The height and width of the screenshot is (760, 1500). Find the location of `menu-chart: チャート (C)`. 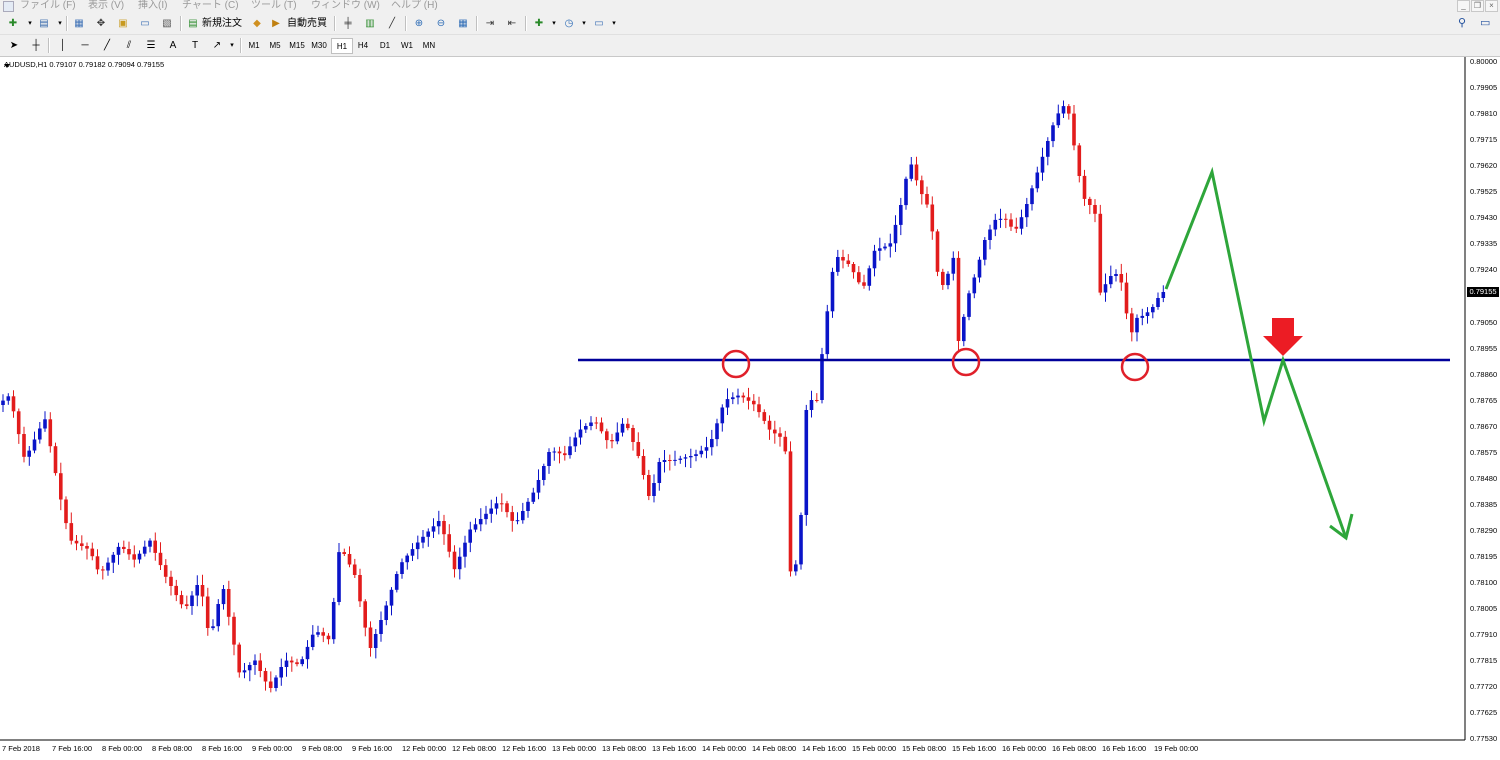

menu-chart: チャート (C) is located at coordinates (210, 5).